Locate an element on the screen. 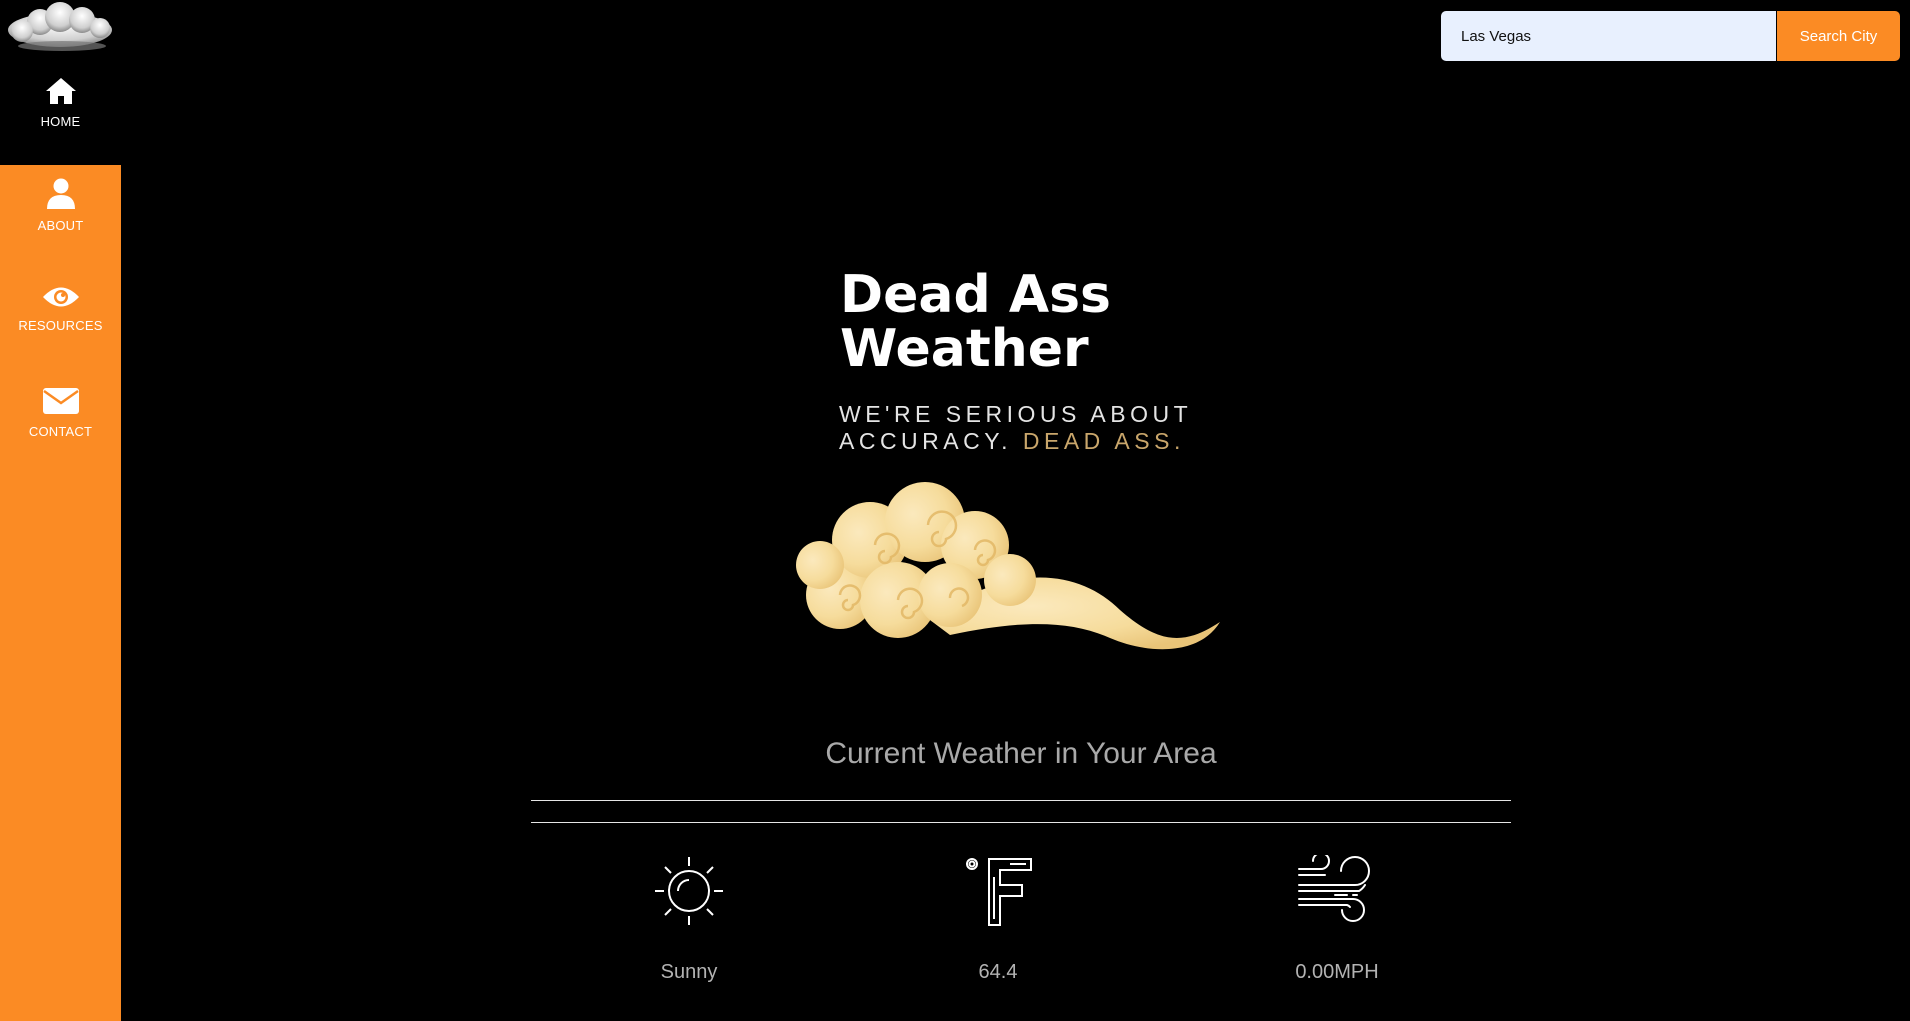 The image size is (1910, 1021). search-input is located at coordinates (1608, 36).